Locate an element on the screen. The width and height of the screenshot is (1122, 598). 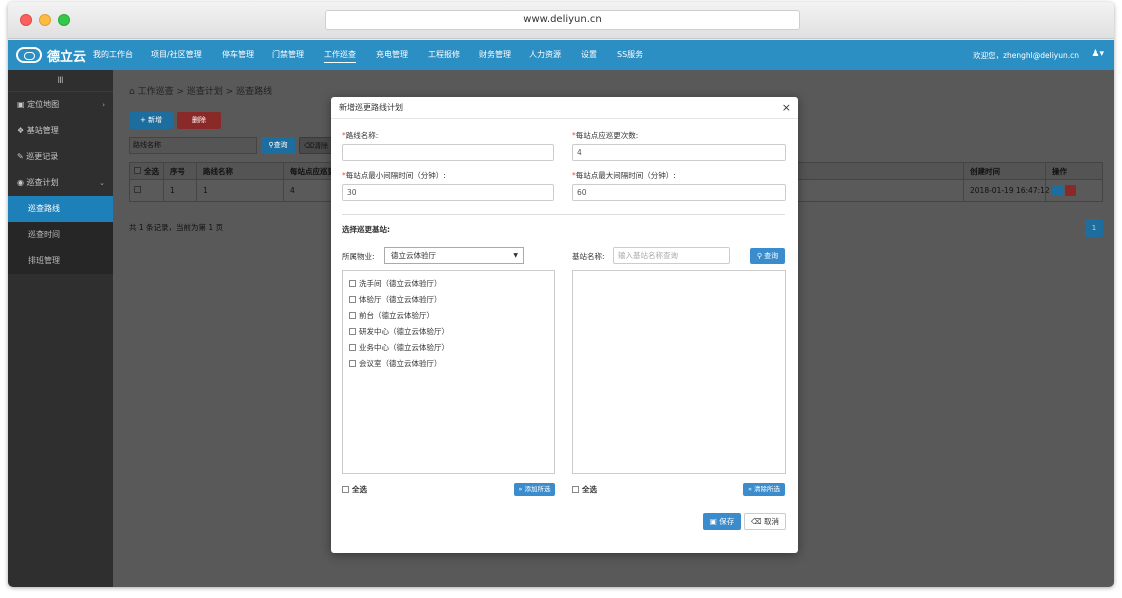
station-search-button: ⚲ 查询 is located at coordinates (767, 256).